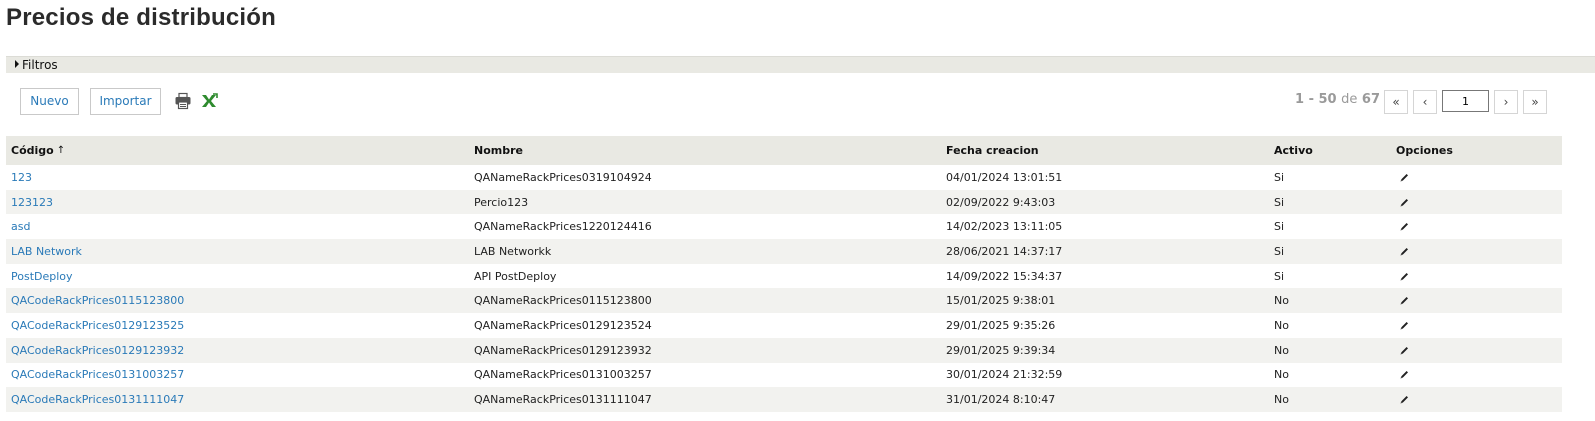 The height and width of the screenshot is (421, 1595). I want to click on print-icon, so click(183, 101).